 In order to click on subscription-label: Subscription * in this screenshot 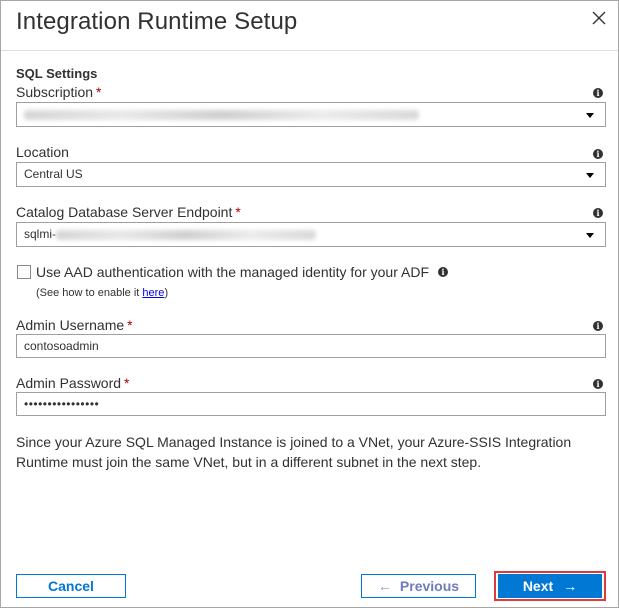, I will do `click(59, 92)`.